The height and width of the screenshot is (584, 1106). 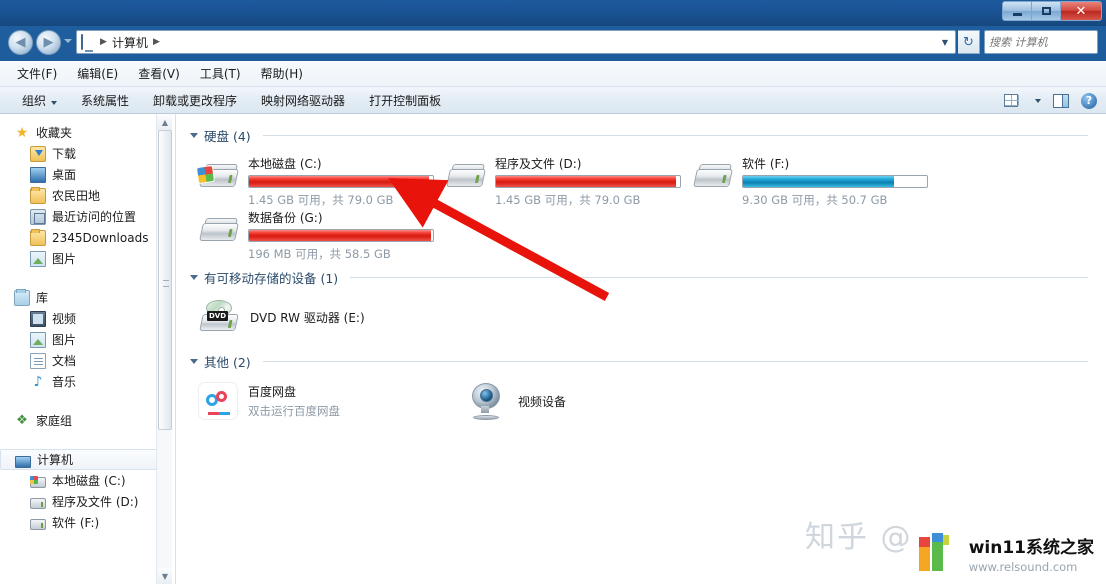 What do you see at coordinates (105, 100) in the screenshot?
I see `system-properties-button: 系统属性` at bounding box center [105, 100].